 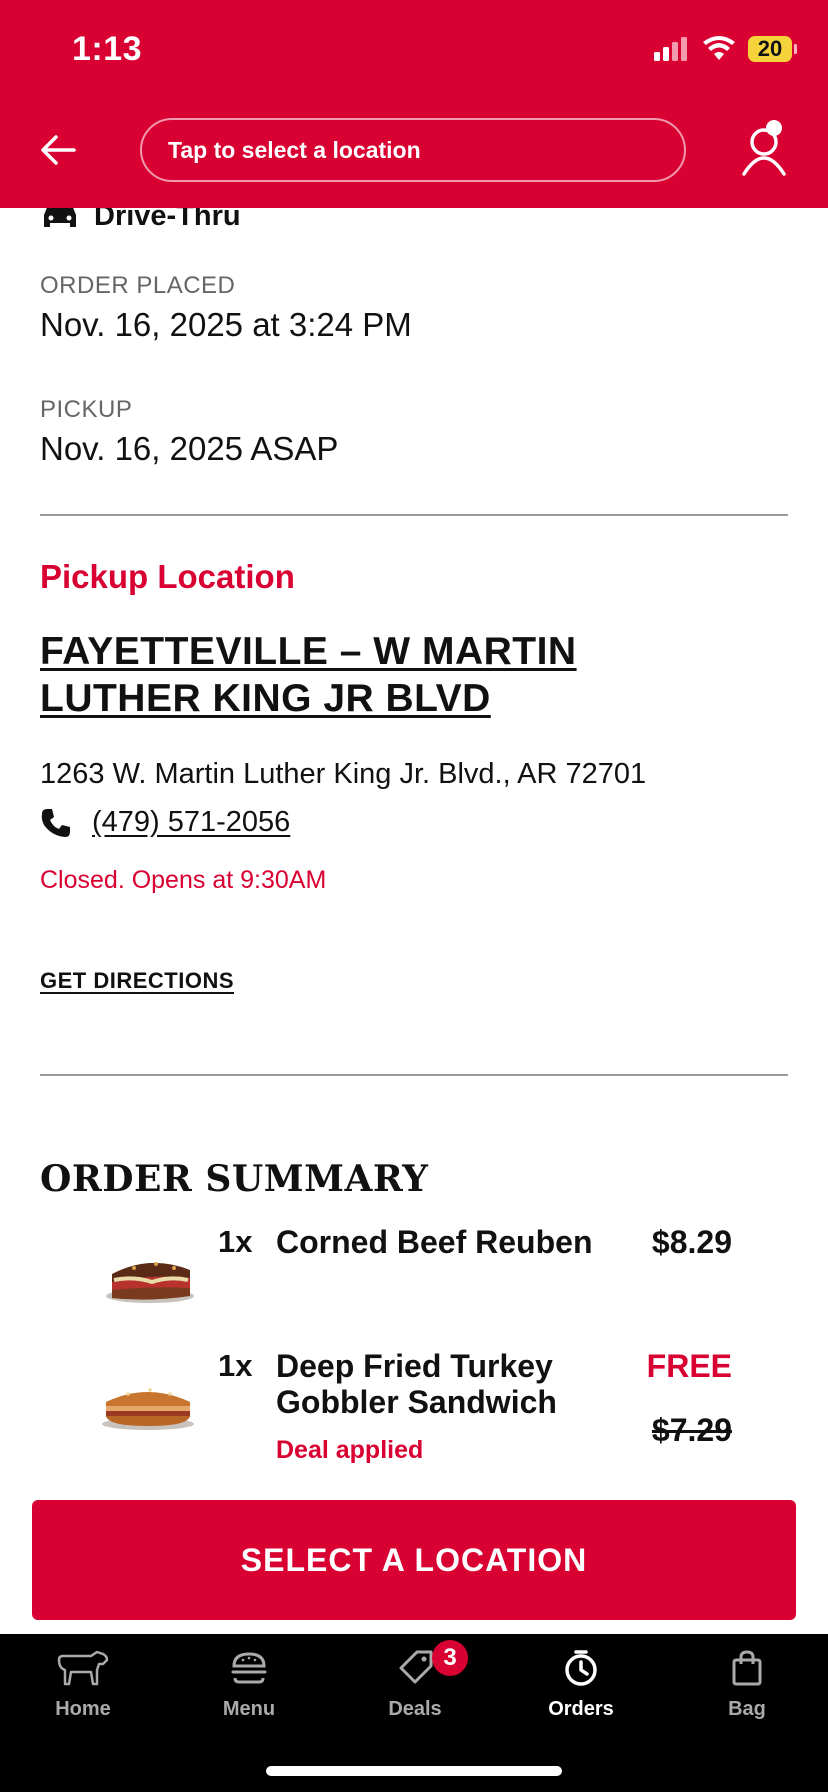 What do you see at coordinates (689, 1366) in the screenshot?
I see `item-price-free: FREE` at bounding box center [689, 1366].